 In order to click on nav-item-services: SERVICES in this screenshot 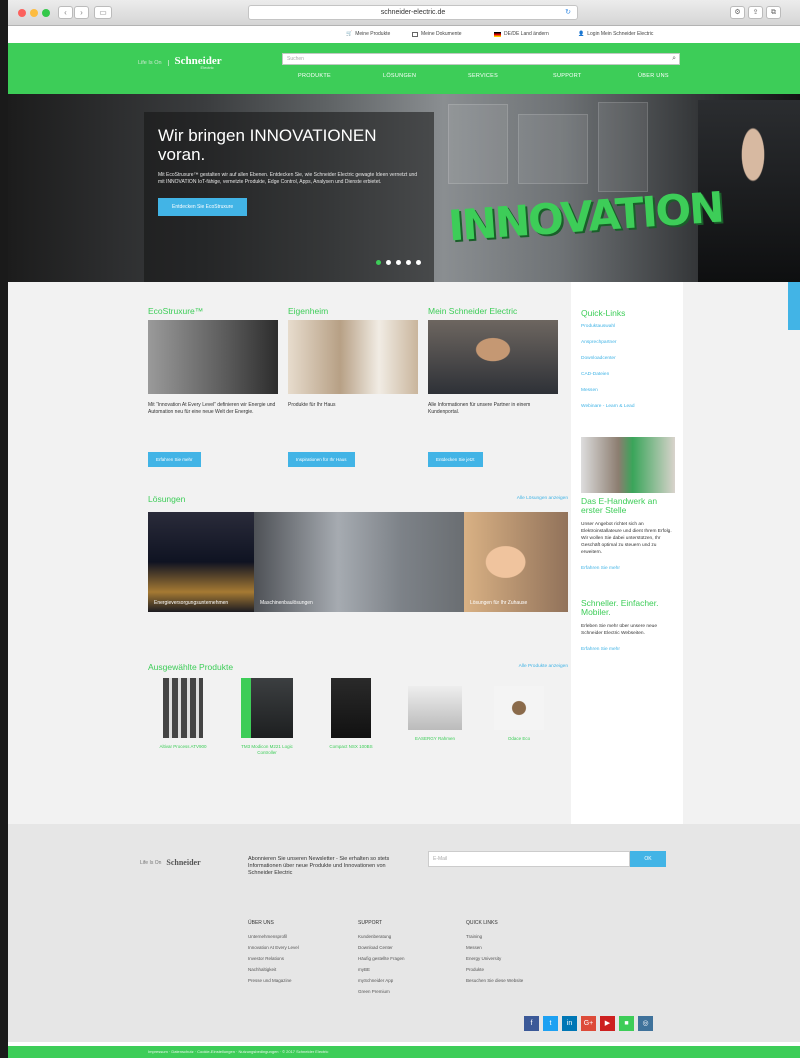, I will do `click(510, 76)`.